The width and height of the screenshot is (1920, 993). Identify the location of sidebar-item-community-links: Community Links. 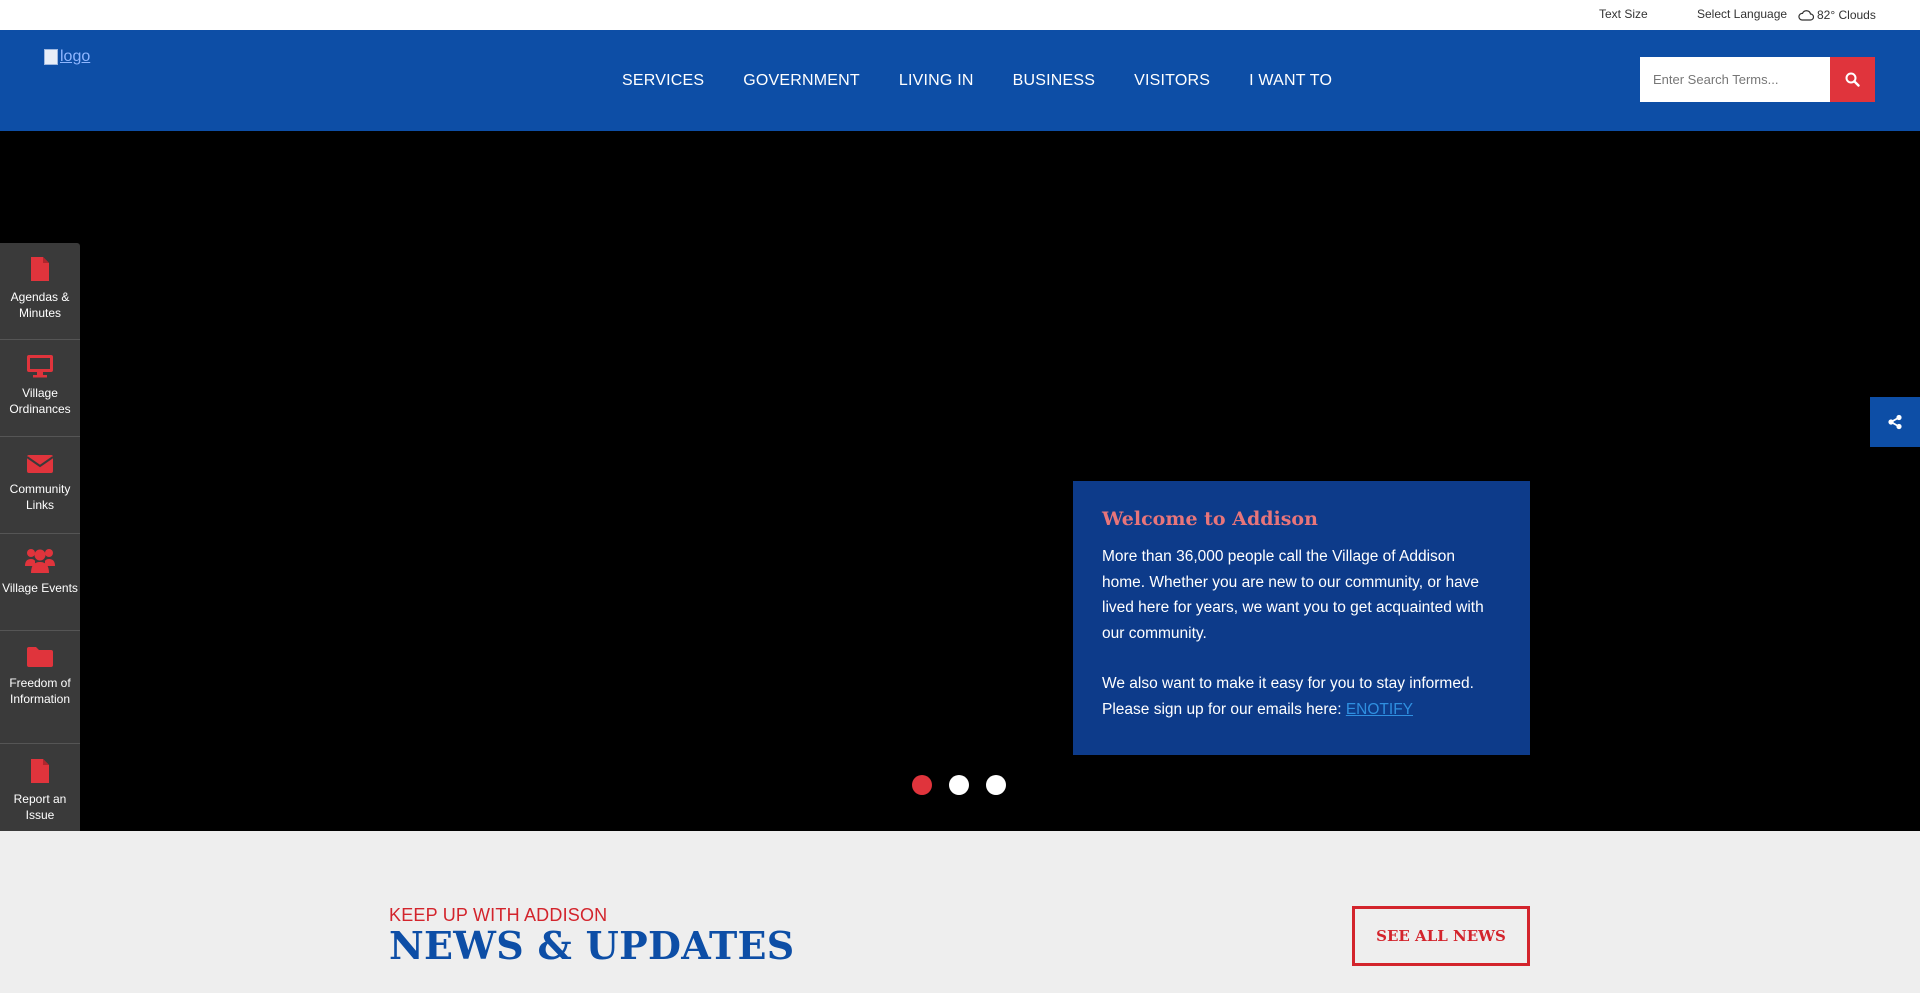
(40, 485).